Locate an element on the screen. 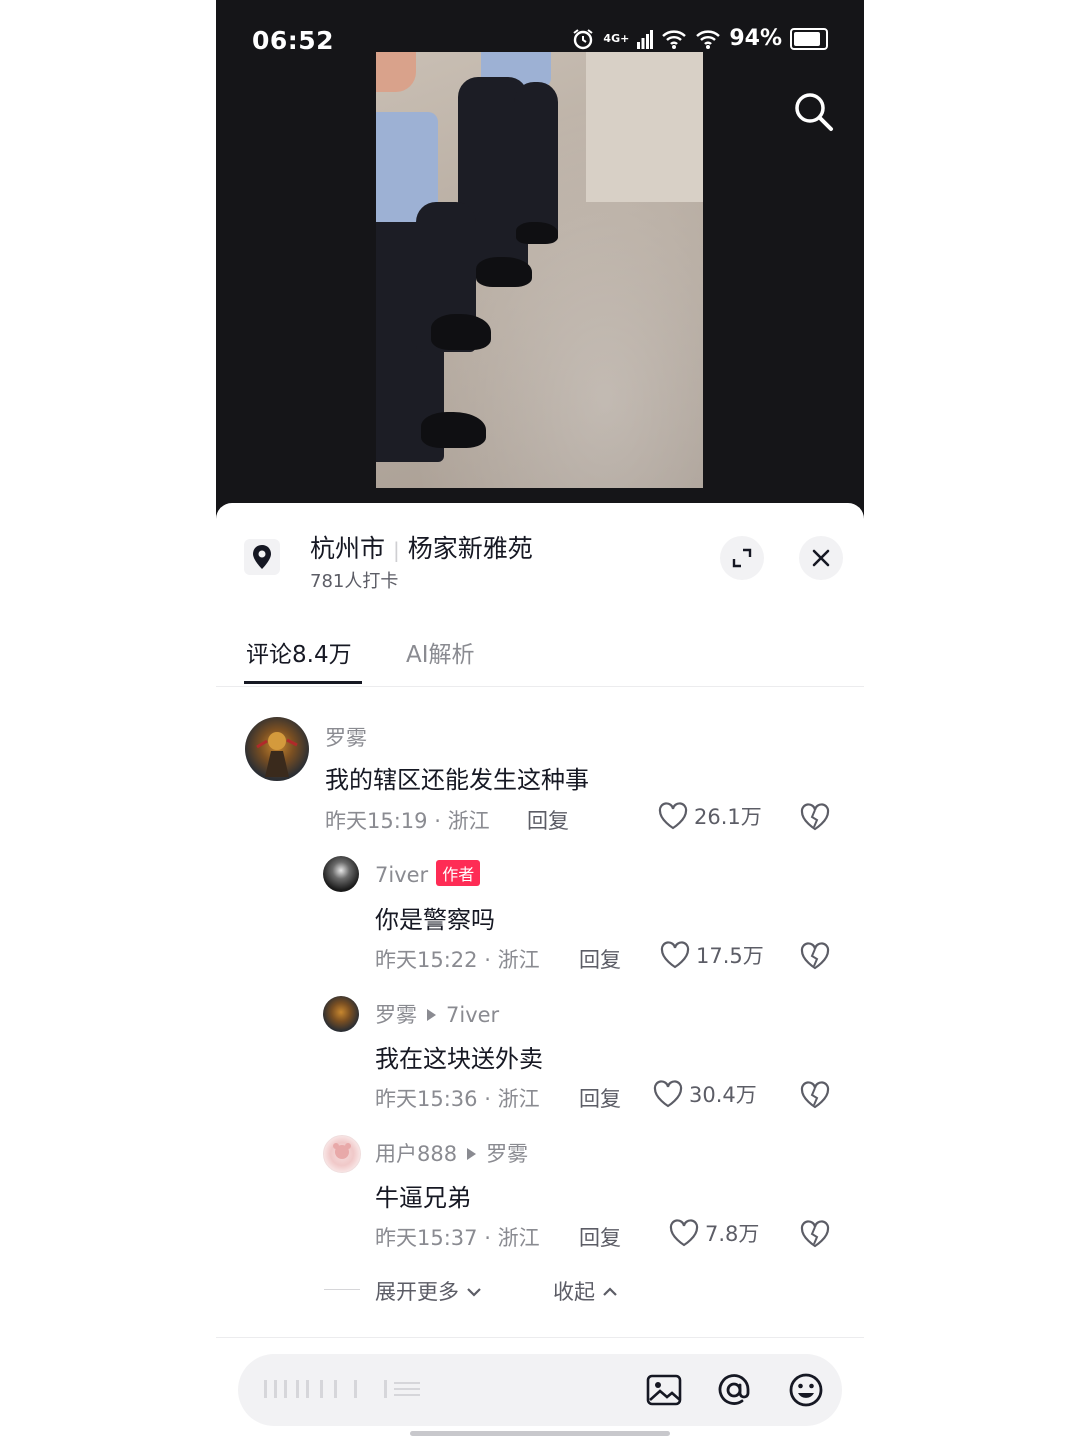 Image resolution: width=1080 pixels, height=1440 pixels. reply-to-username: 7iver is located at coordinates (472, 1015).